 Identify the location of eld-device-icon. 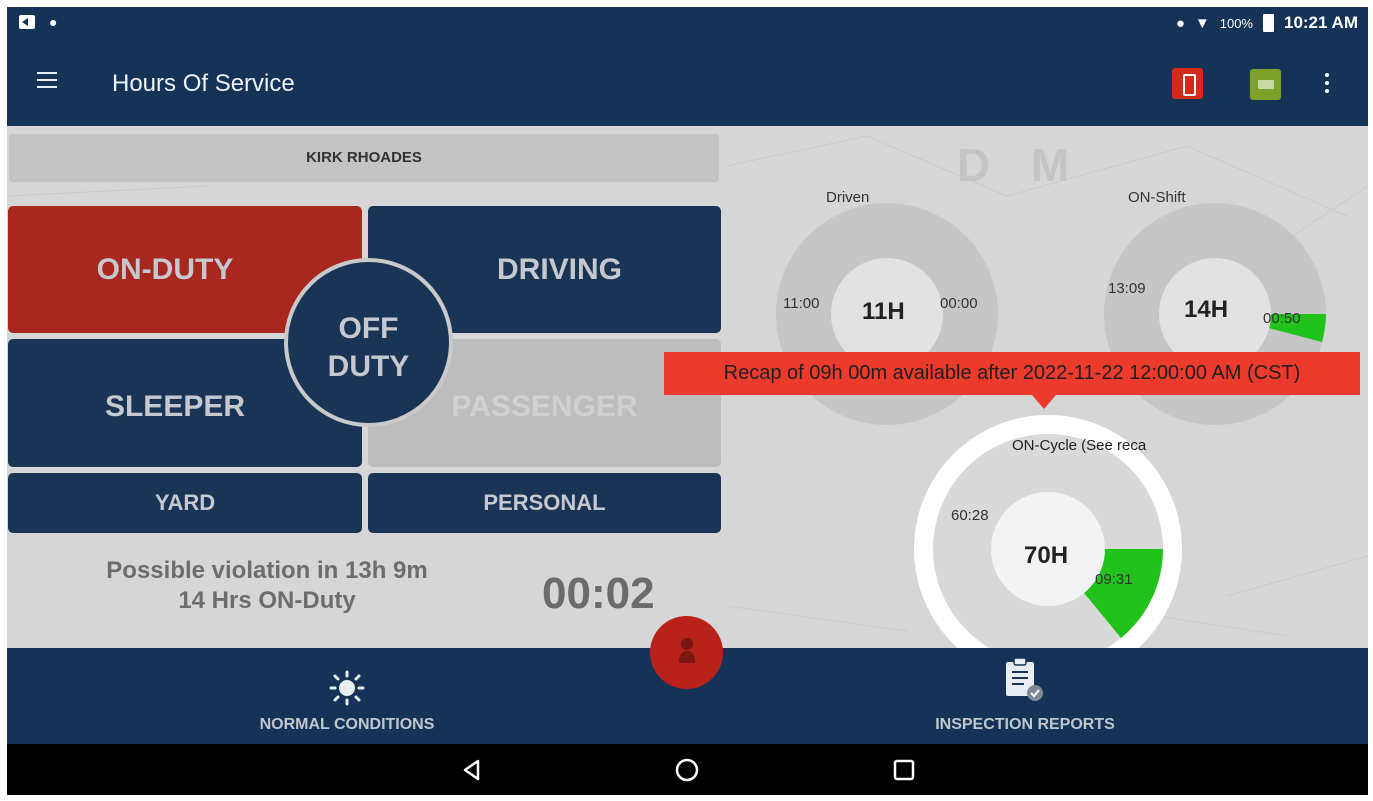
(1187, 83).